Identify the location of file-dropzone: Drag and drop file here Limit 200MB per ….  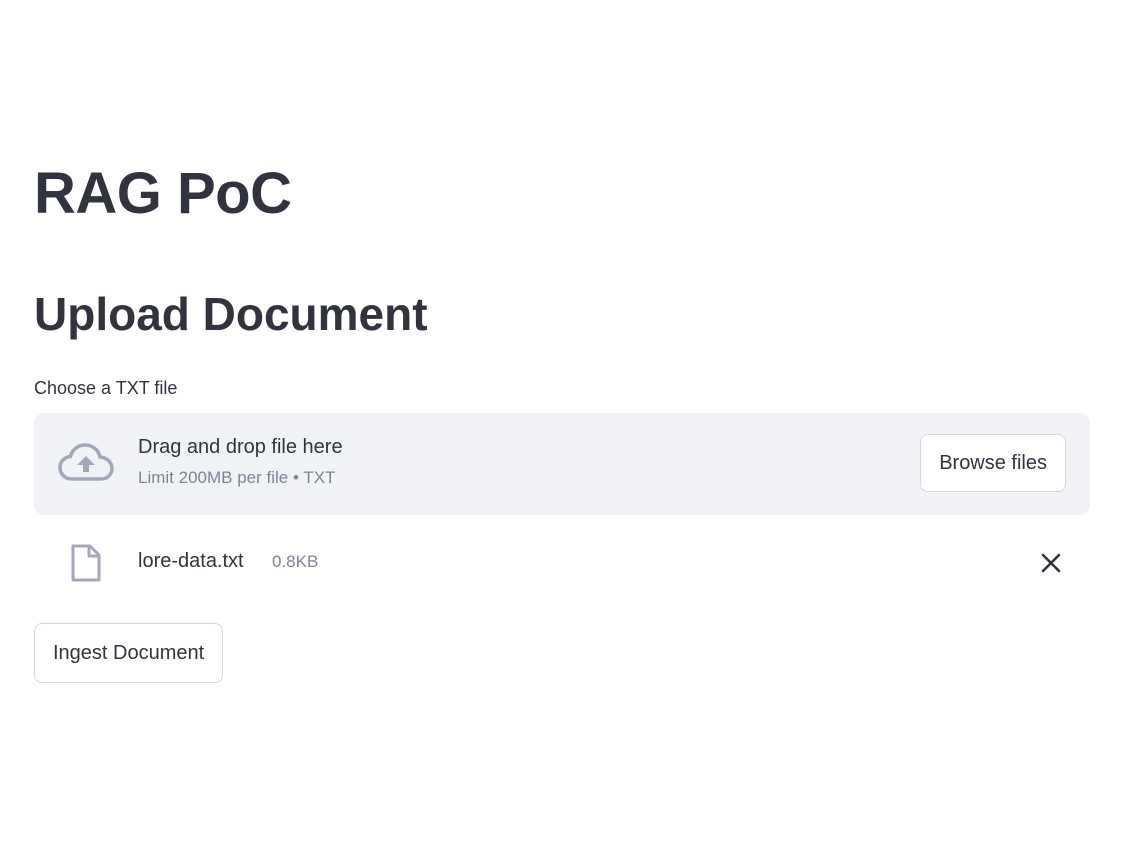
(562, 464).